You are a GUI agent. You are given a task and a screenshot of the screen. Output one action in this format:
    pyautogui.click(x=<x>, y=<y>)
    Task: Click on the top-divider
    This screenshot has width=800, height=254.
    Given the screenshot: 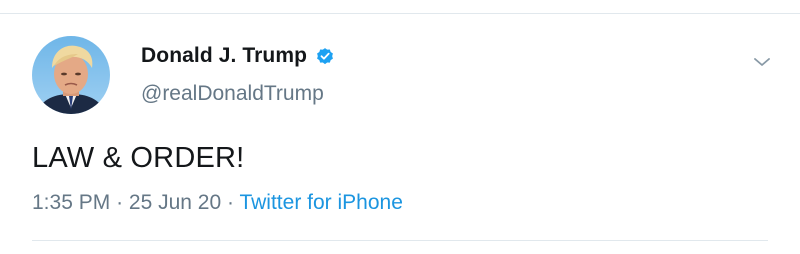 What is the action you would take?
    pyautogui.click(x=400, y=13)
    